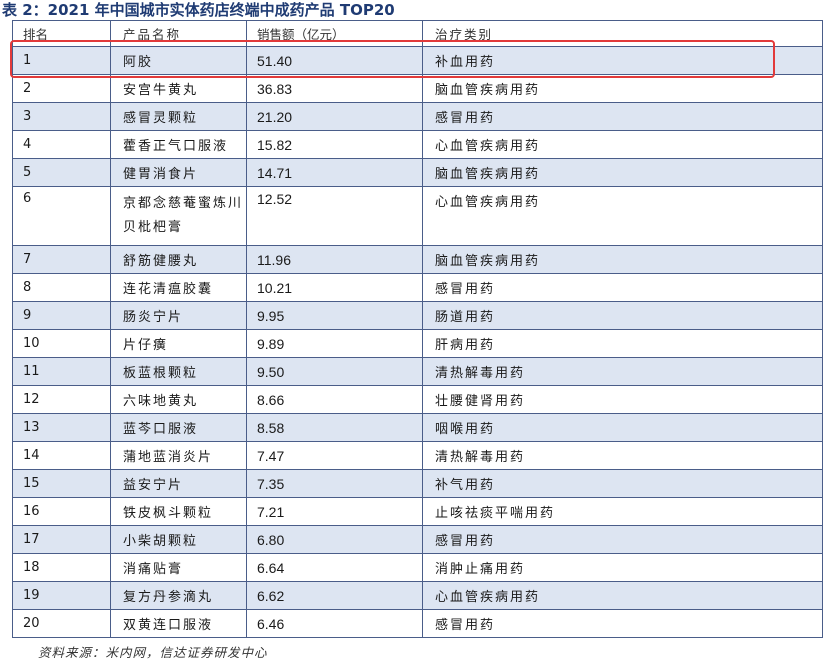 The width and height of the screenshot is (826, 662). What do you see at coordinates (61, 116) in the screenshot?
I see `rank-cell: 3` at bounding box center [61, 116].